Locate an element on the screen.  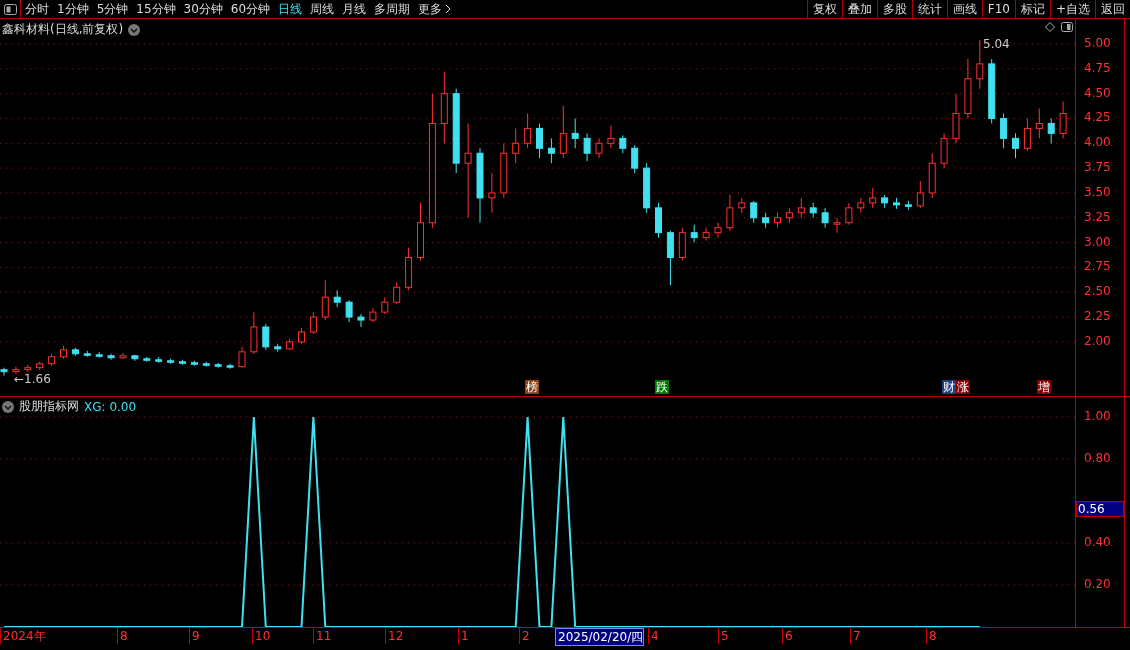
indicator-tick-label: 0.20 is located at coordinates (1097, 584).